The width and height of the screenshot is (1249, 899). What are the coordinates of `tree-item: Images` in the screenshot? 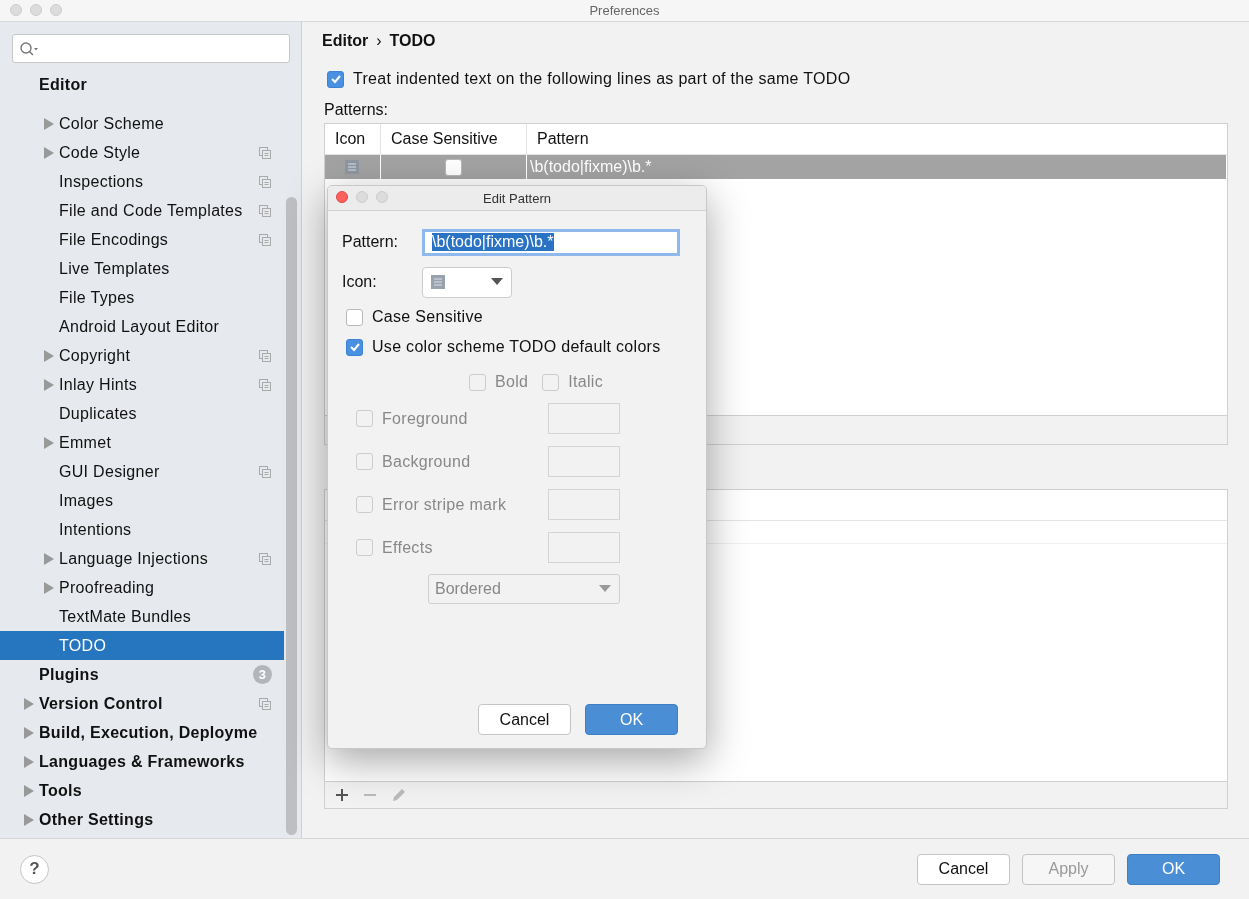 It's located at (142, 500).